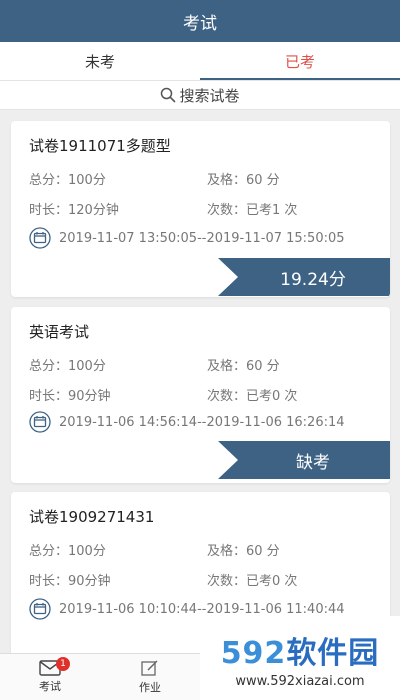 Image resolution: width=400 pixels, height=700 pixels. I want to click on page-title: 考试, so click(200, 23).